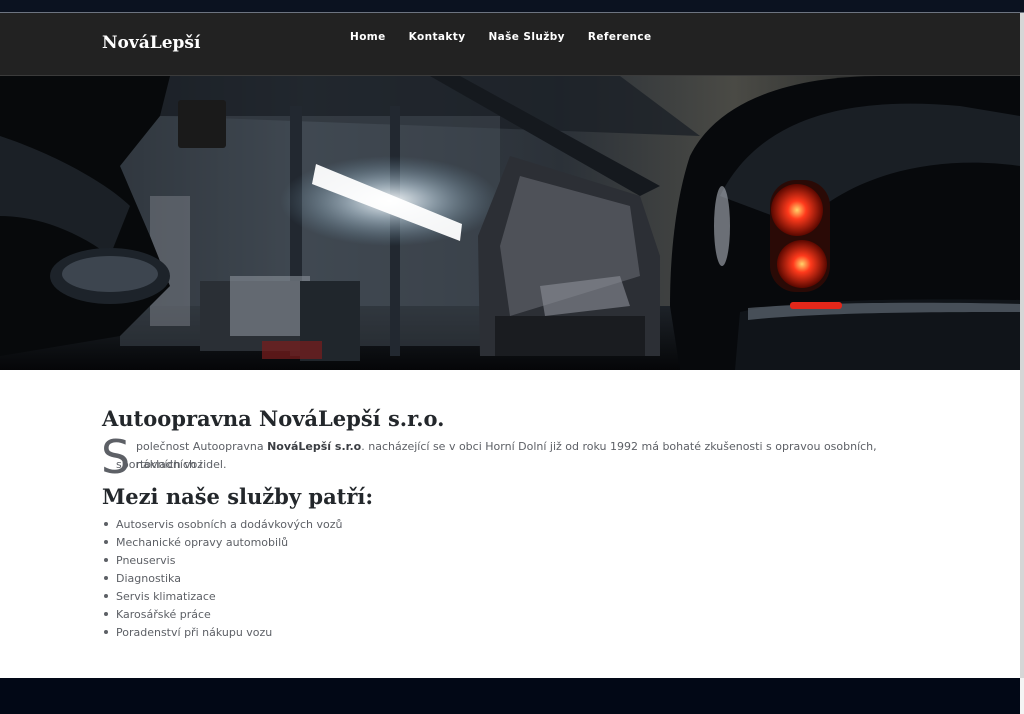  What do you see at coordinates (223, 561) in the screenshot?
I see `service-item: Pneuservis` at bounding box center [223, 561].